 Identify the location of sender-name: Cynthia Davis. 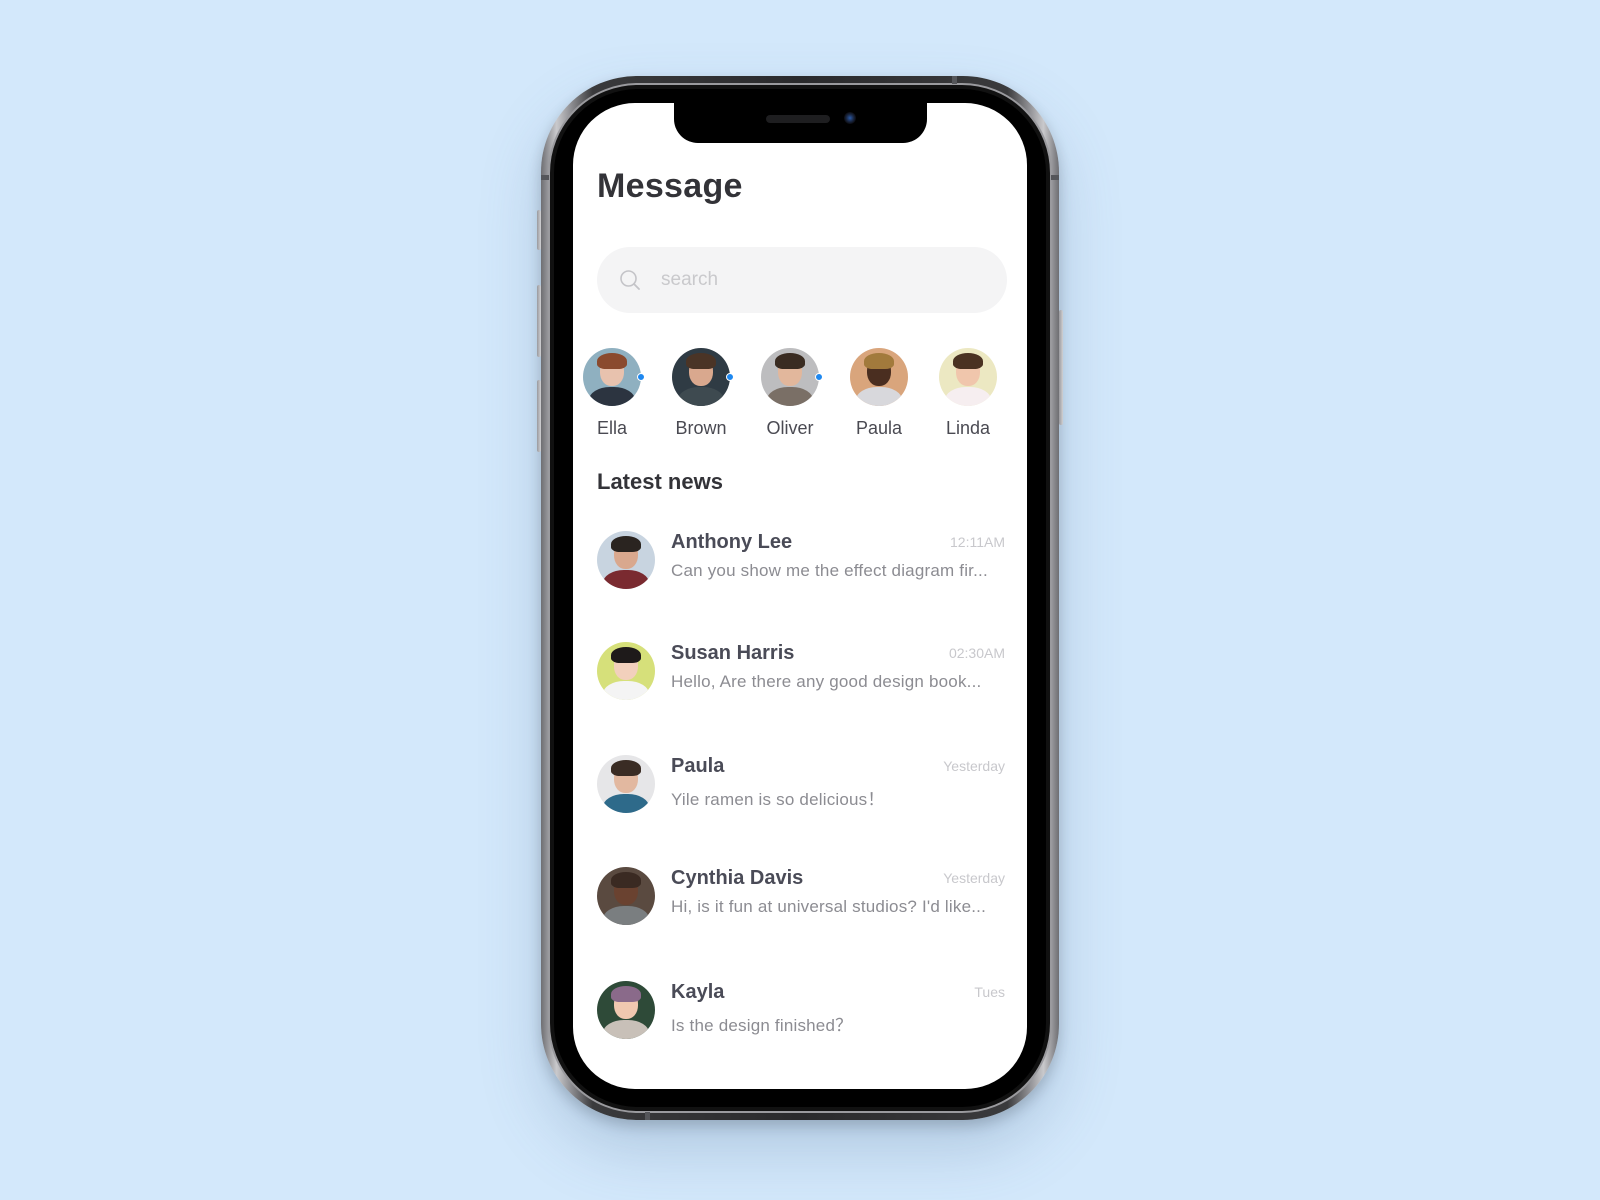
(737, 878).